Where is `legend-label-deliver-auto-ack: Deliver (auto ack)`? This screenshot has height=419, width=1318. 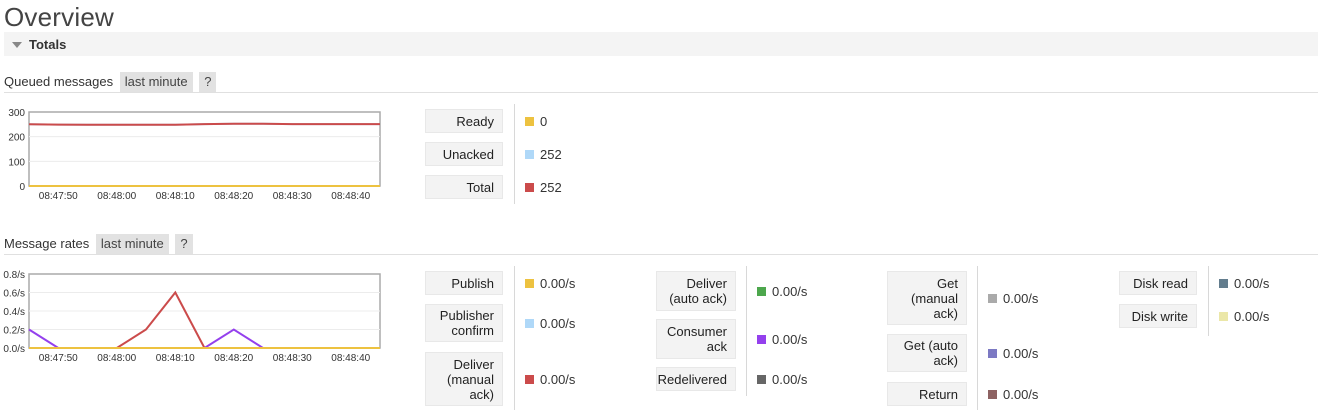 legend-label-deliver-auto-ack: Deliver (auto ack) is located at coordinates (696, 291).